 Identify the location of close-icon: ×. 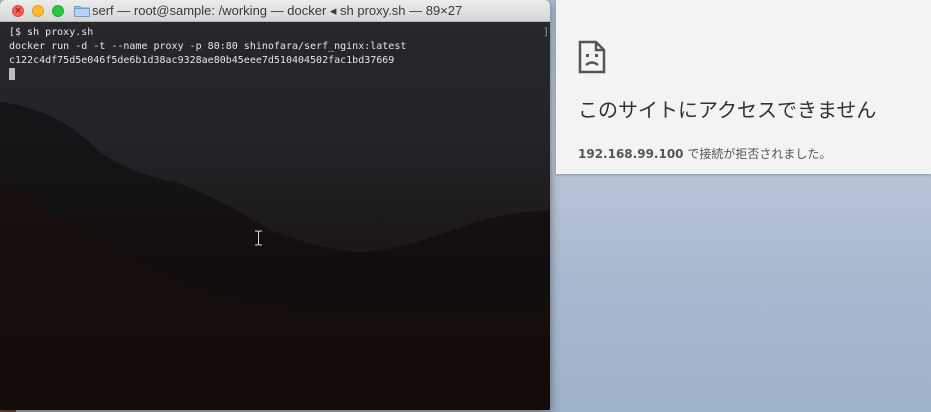
(18, 11).